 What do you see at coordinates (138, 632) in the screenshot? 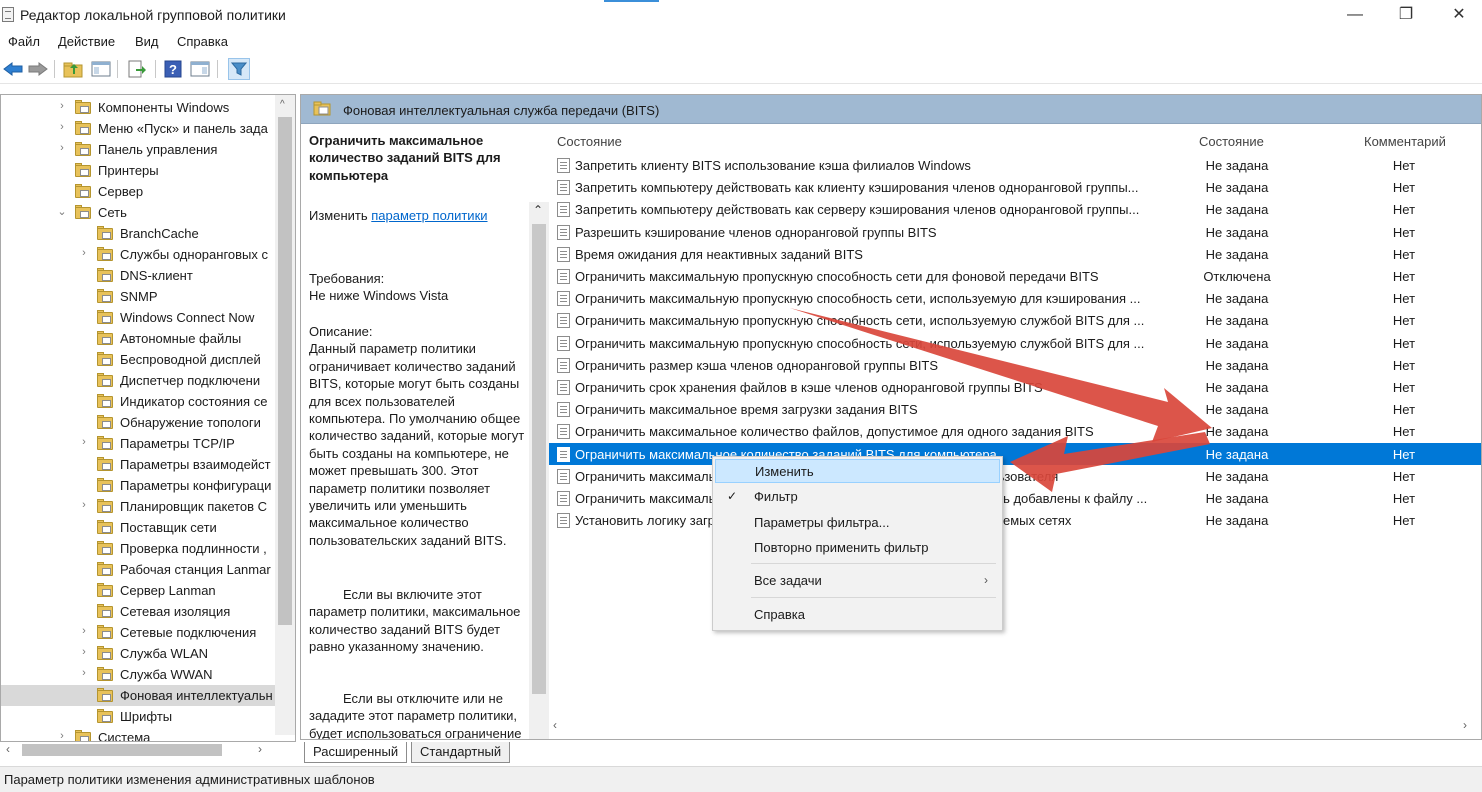
I see `tree-item: › Сетевые подключения` at bounding box center [138, 632].